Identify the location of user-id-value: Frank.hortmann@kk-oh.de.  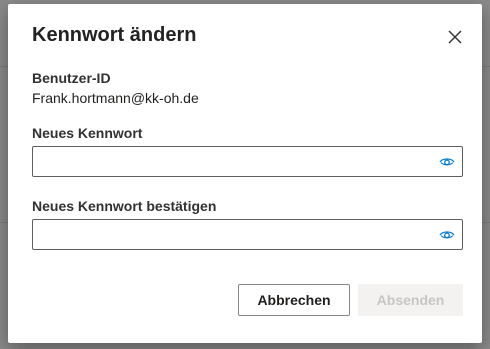
(115, 98).